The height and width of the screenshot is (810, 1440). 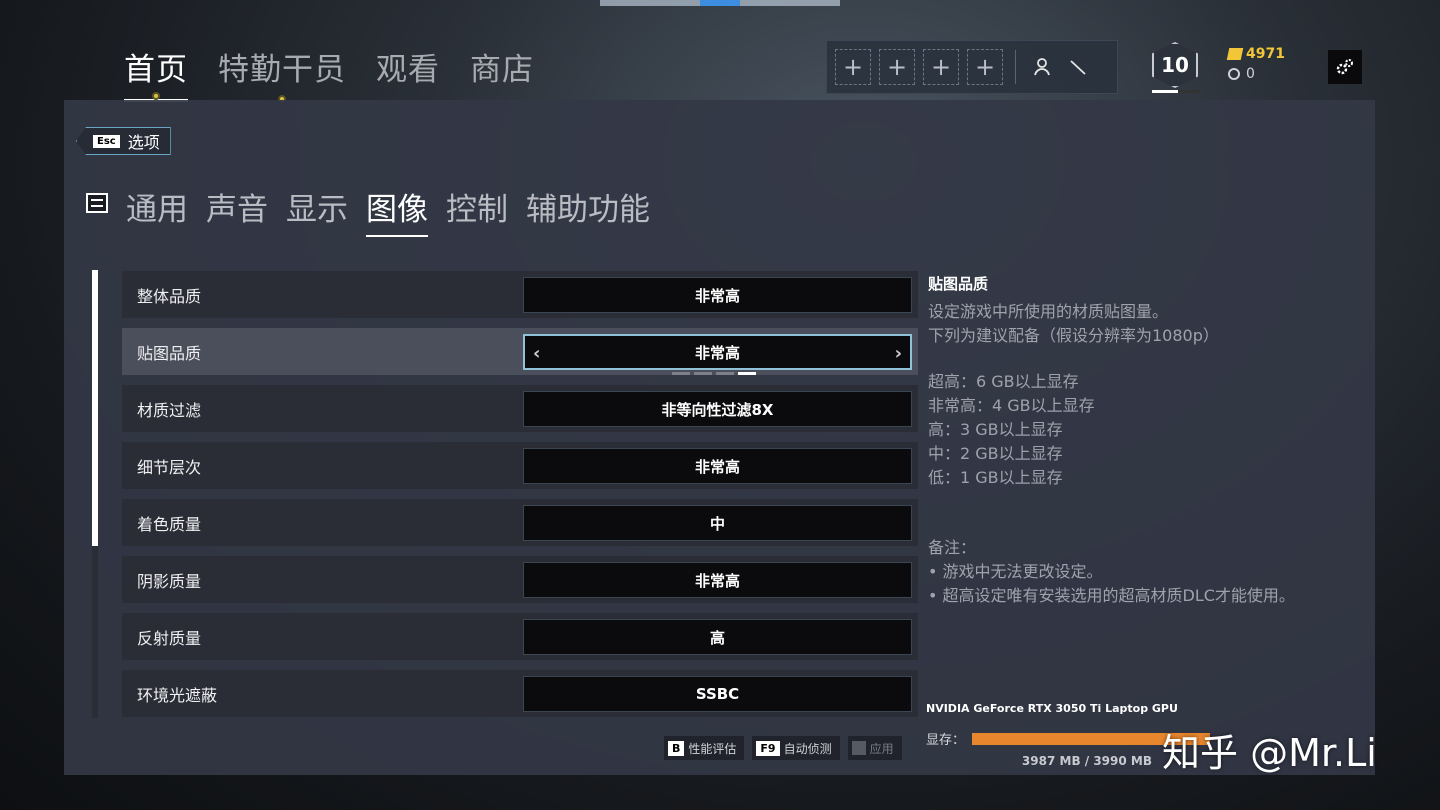 What do you see at coordinates (169, 353) in the screenshot?
I see `setting-label: 贴图品质` at bounding box center [169, 353].